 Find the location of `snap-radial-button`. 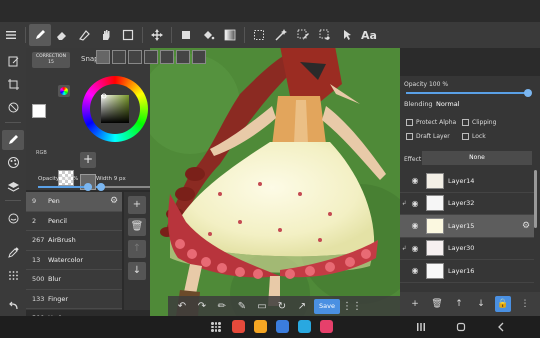

snap-radial-button is located at coordinates (151, 57).